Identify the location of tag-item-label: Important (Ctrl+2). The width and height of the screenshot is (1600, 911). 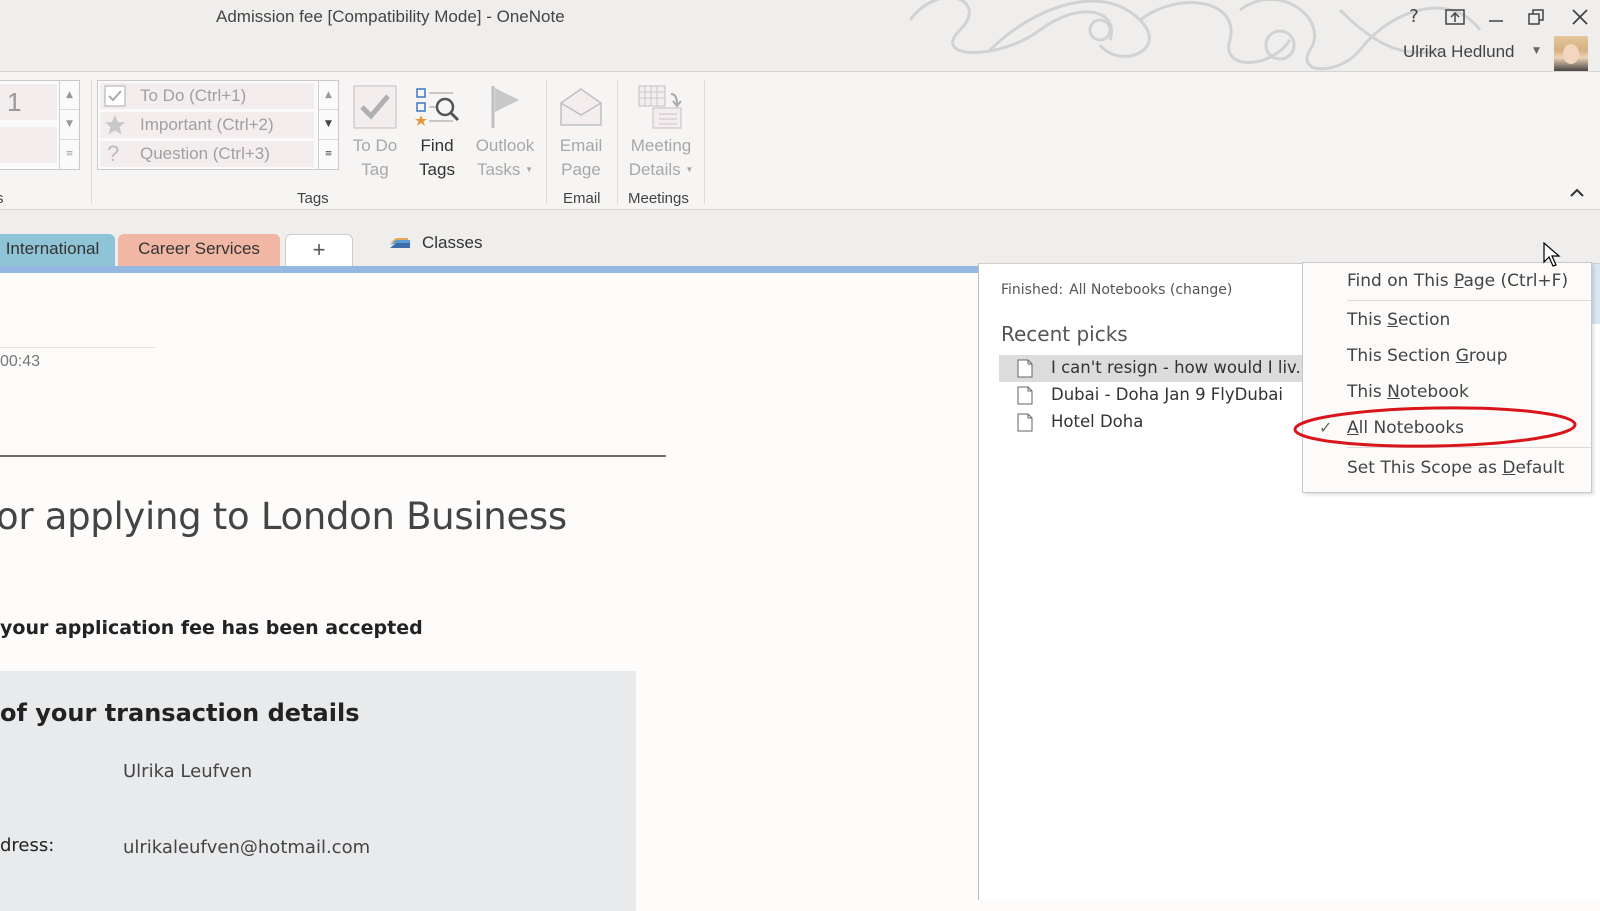
(207, 124).